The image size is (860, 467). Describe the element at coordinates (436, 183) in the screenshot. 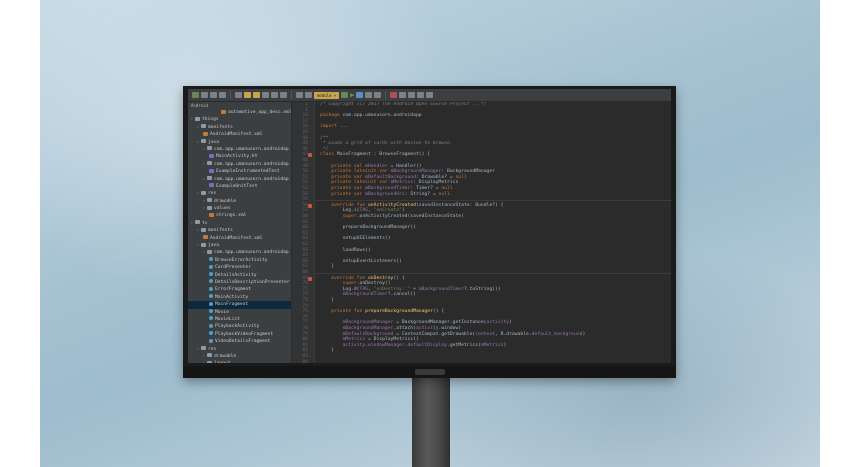

I see `code-token: : DisplayMetrics` at that location.